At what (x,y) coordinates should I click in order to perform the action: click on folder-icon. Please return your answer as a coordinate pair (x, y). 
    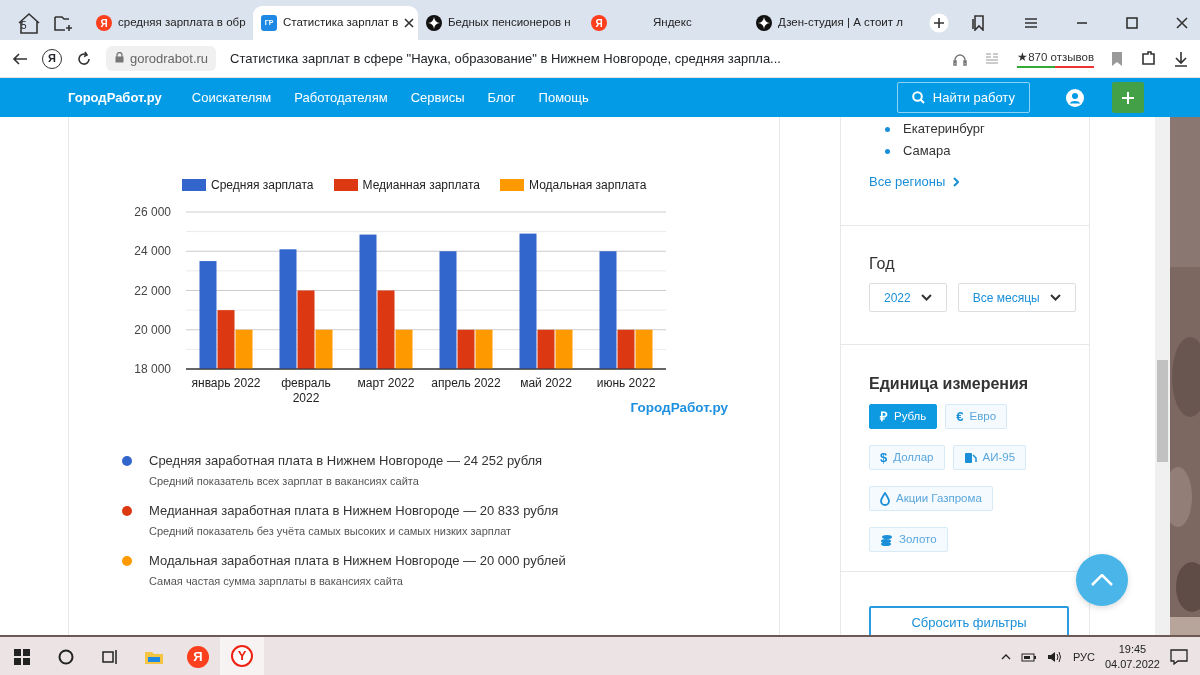
    Looking at the image, I should click on (154, 657).